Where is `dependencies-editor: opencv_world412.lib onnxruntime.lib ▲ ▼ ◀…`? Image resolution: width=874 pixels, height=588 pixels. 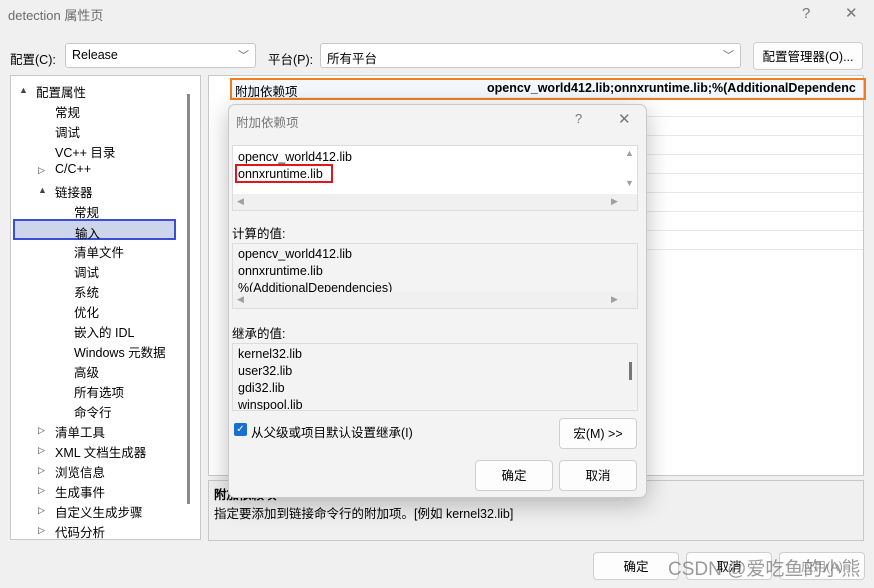 dependencies-editor: opencv_world412.lib onnxruntime.lib ▲ ▼ ◀… is located at coordinates (435, 178).